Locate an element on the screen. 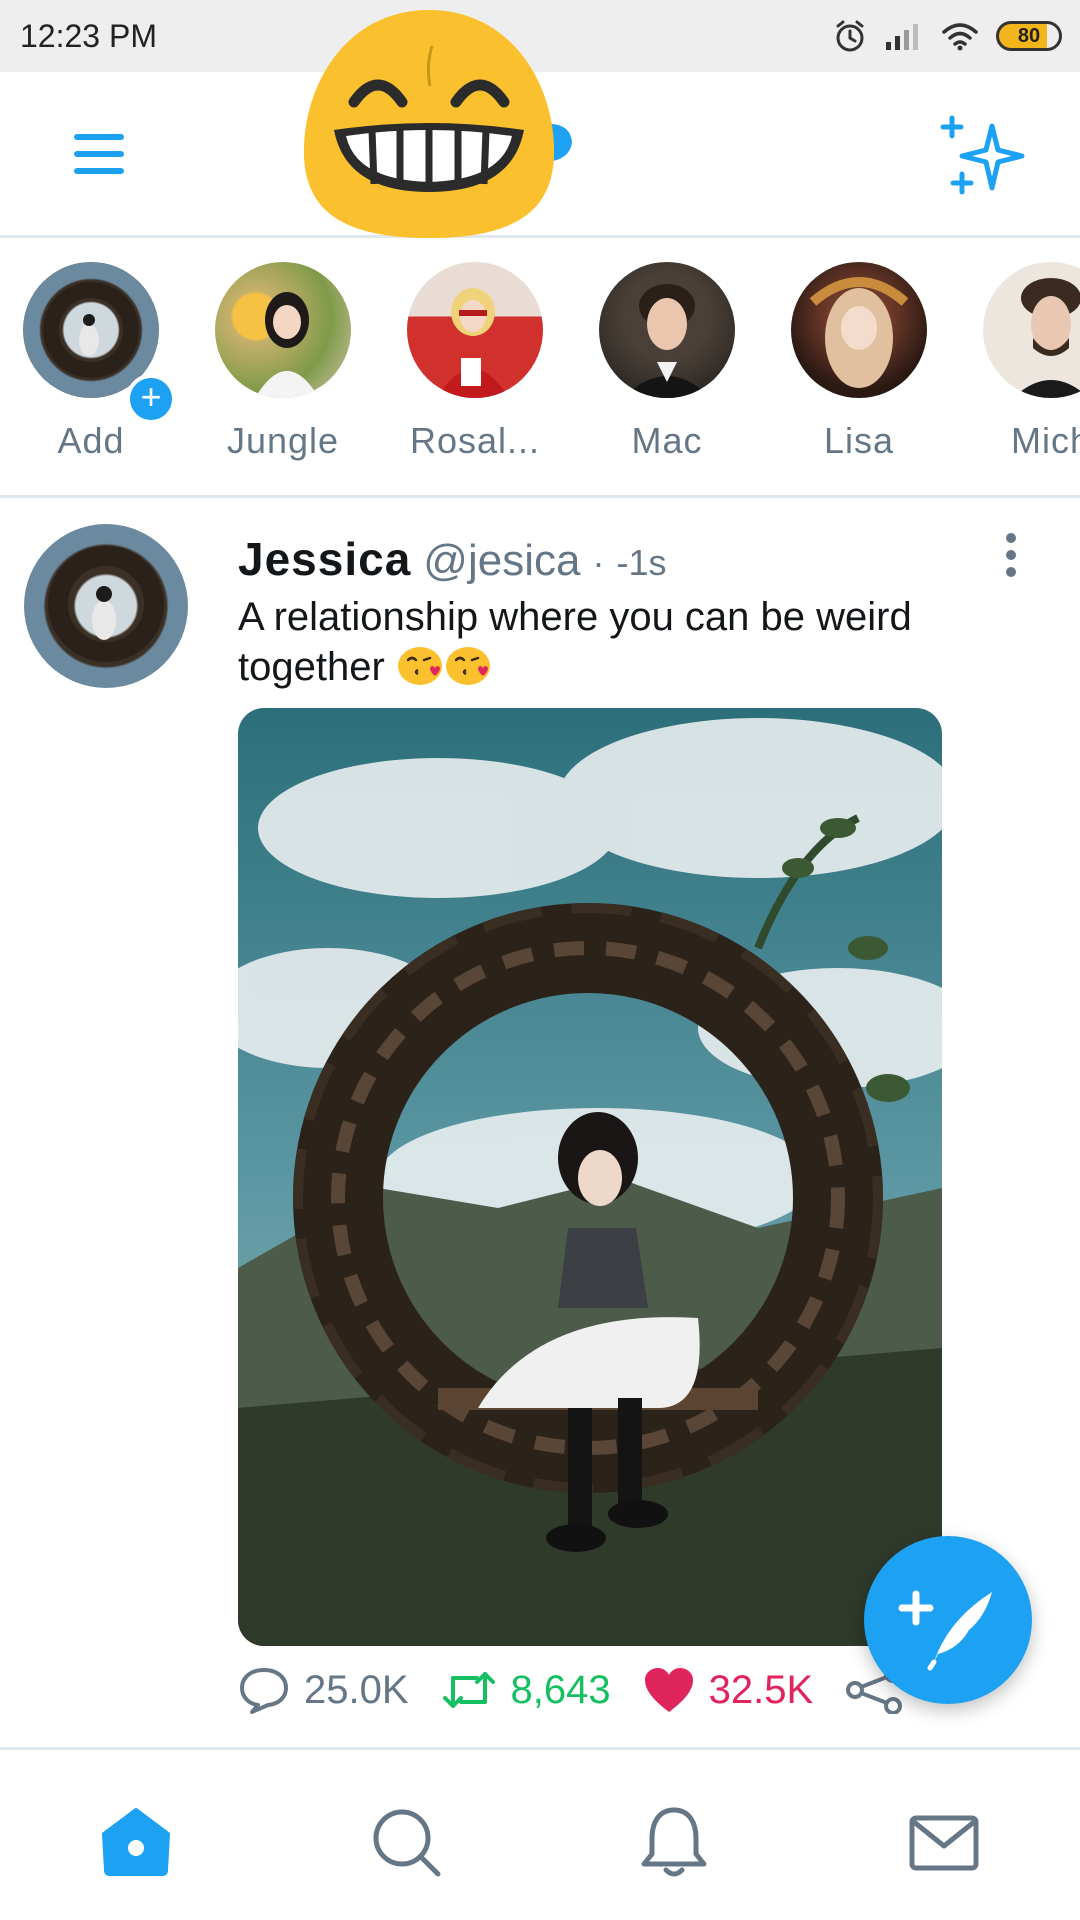 The image size is (1080, 1920). story-item: Mac is located at coordinates (667, 362).